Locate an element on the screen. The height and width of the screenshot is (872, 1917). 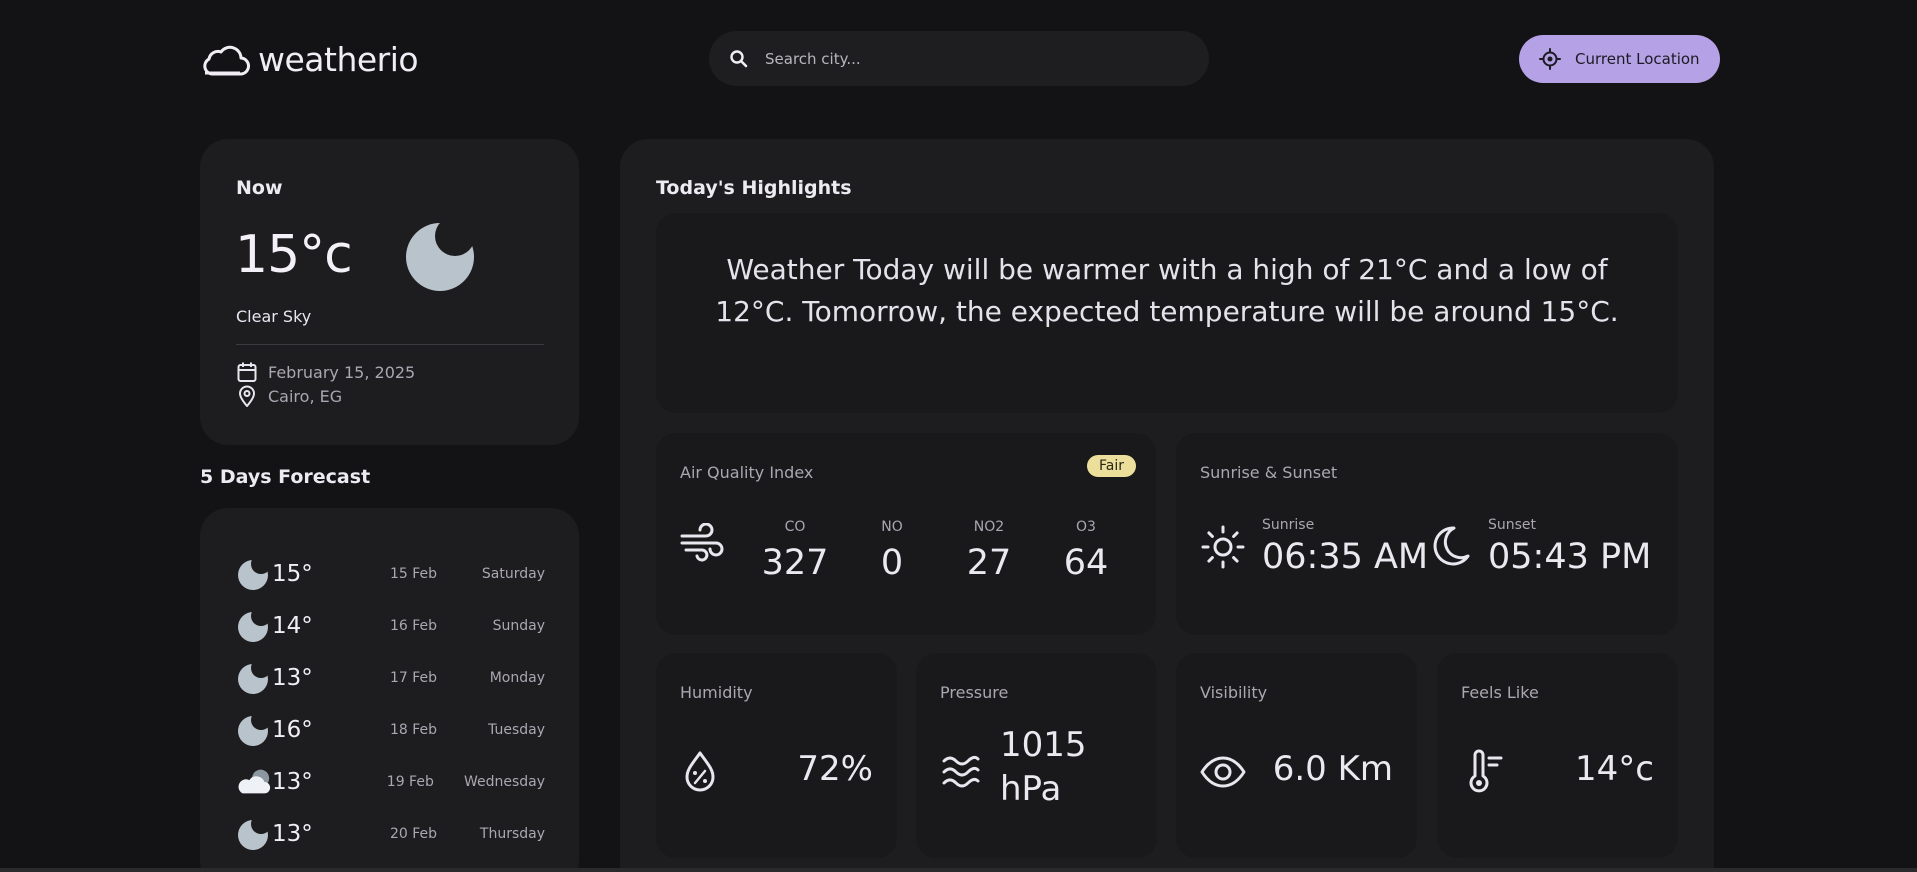
current-date: February 15, 2025 is located at coordinates (342, 372).